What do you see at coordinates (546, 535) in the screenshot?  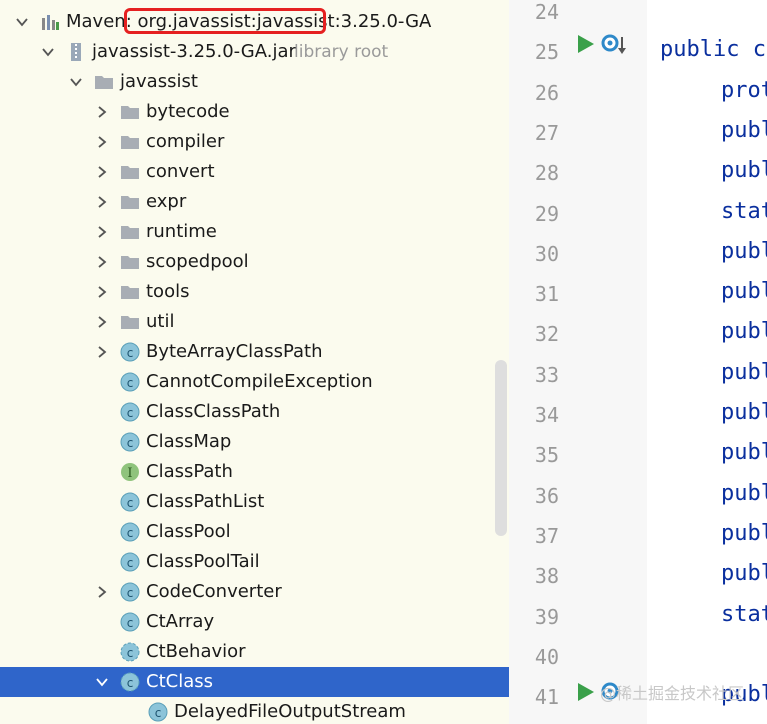 I see `line-number: 37` at bounding box center [546, 535].